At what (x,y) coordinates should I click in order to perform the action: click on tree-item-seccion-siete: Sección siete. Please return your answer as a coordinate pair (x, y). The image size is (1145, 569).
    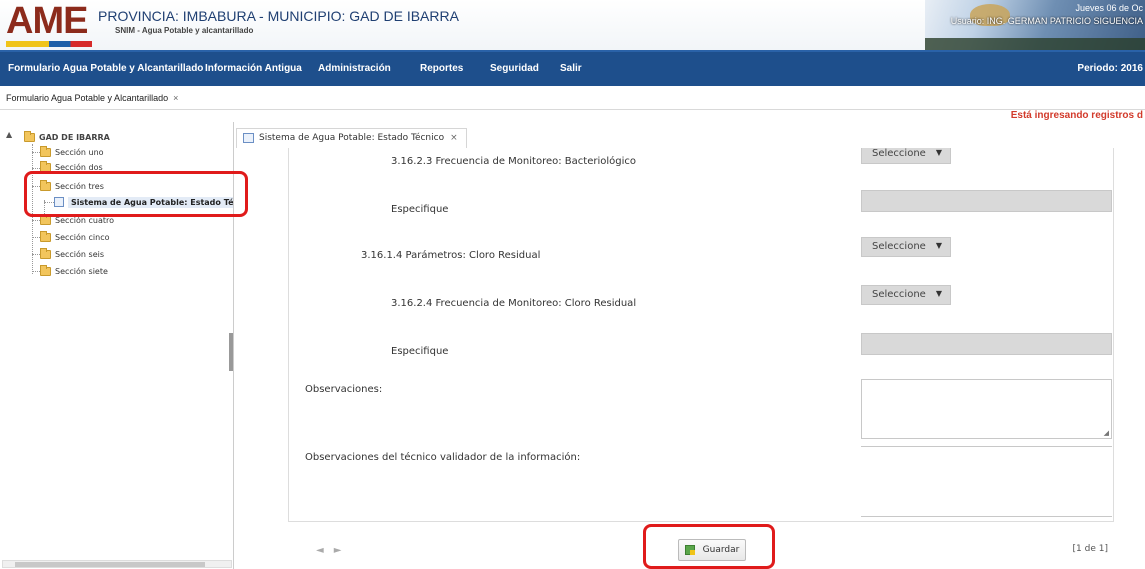
    Looking at the image, I should click on (74, 271).